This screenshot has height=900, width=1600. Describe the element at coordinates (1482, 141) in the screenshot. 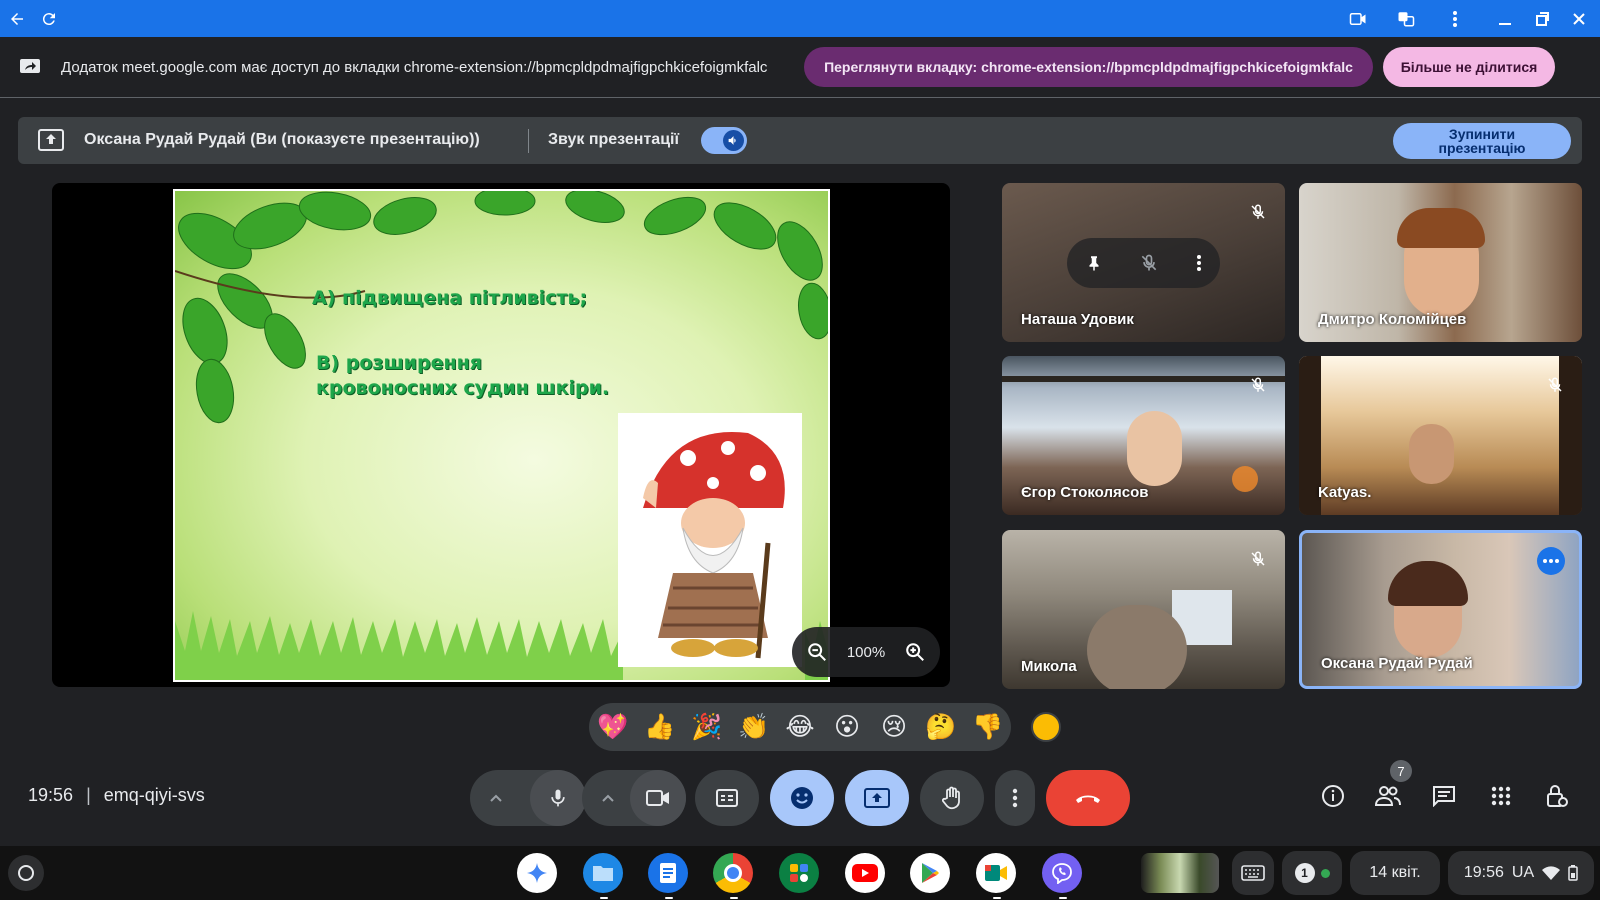

I see `stop-presenting-button: Зупинити презентацію` at that location.